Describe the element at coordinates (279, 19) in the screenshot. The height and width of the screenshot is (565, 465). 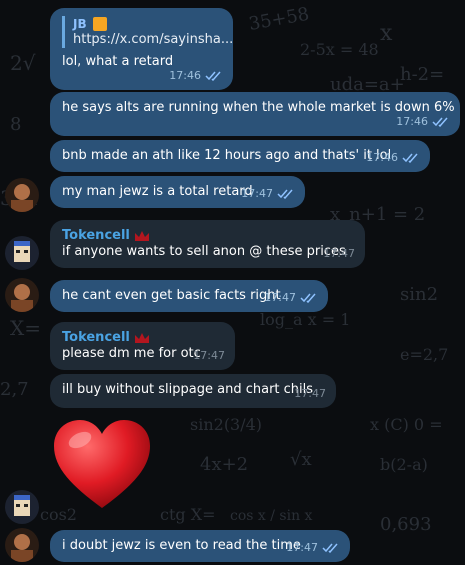
I see `svg-text: 35+58` at that location.